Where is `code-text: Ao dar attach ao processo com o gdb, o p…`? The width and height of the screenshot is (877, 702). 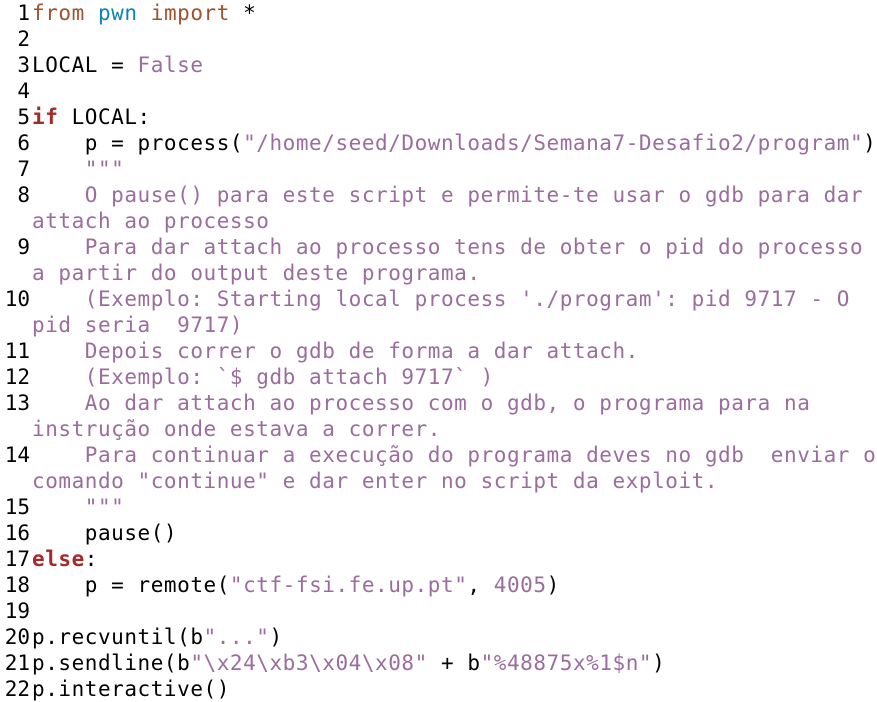
code-text: Ao dar attach ao processo com o gdb, o p… is located at coordinates (421, 403).